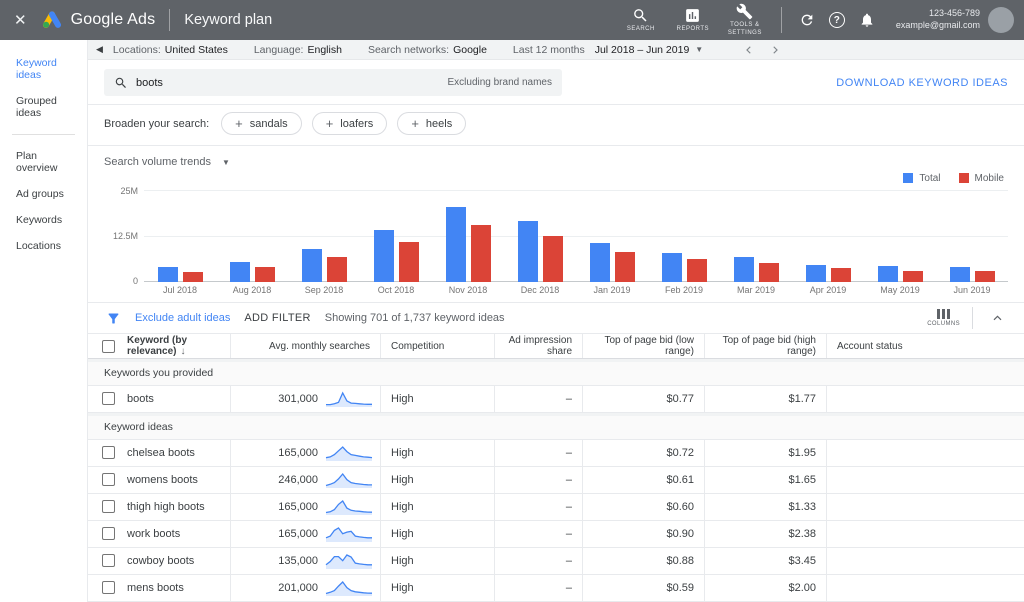  I want to click on refresh-button, so click(807, 20).